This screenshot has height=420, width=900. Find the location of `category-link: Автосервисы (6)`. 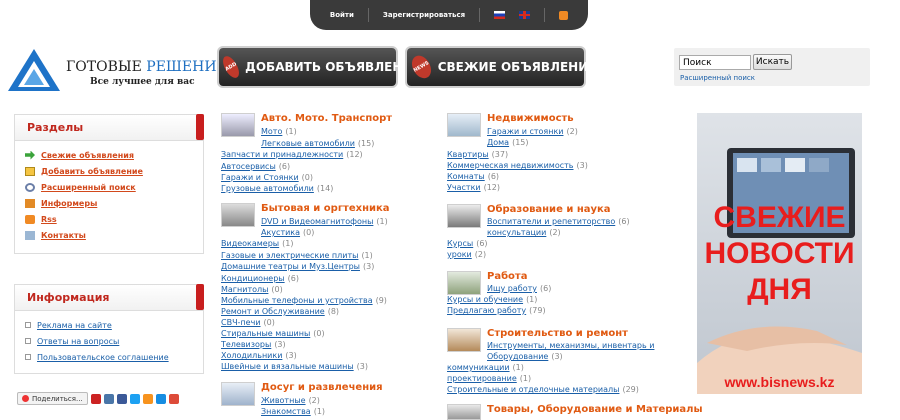

category-link: Автосервисы (6) is located at coordinates (255, 166).